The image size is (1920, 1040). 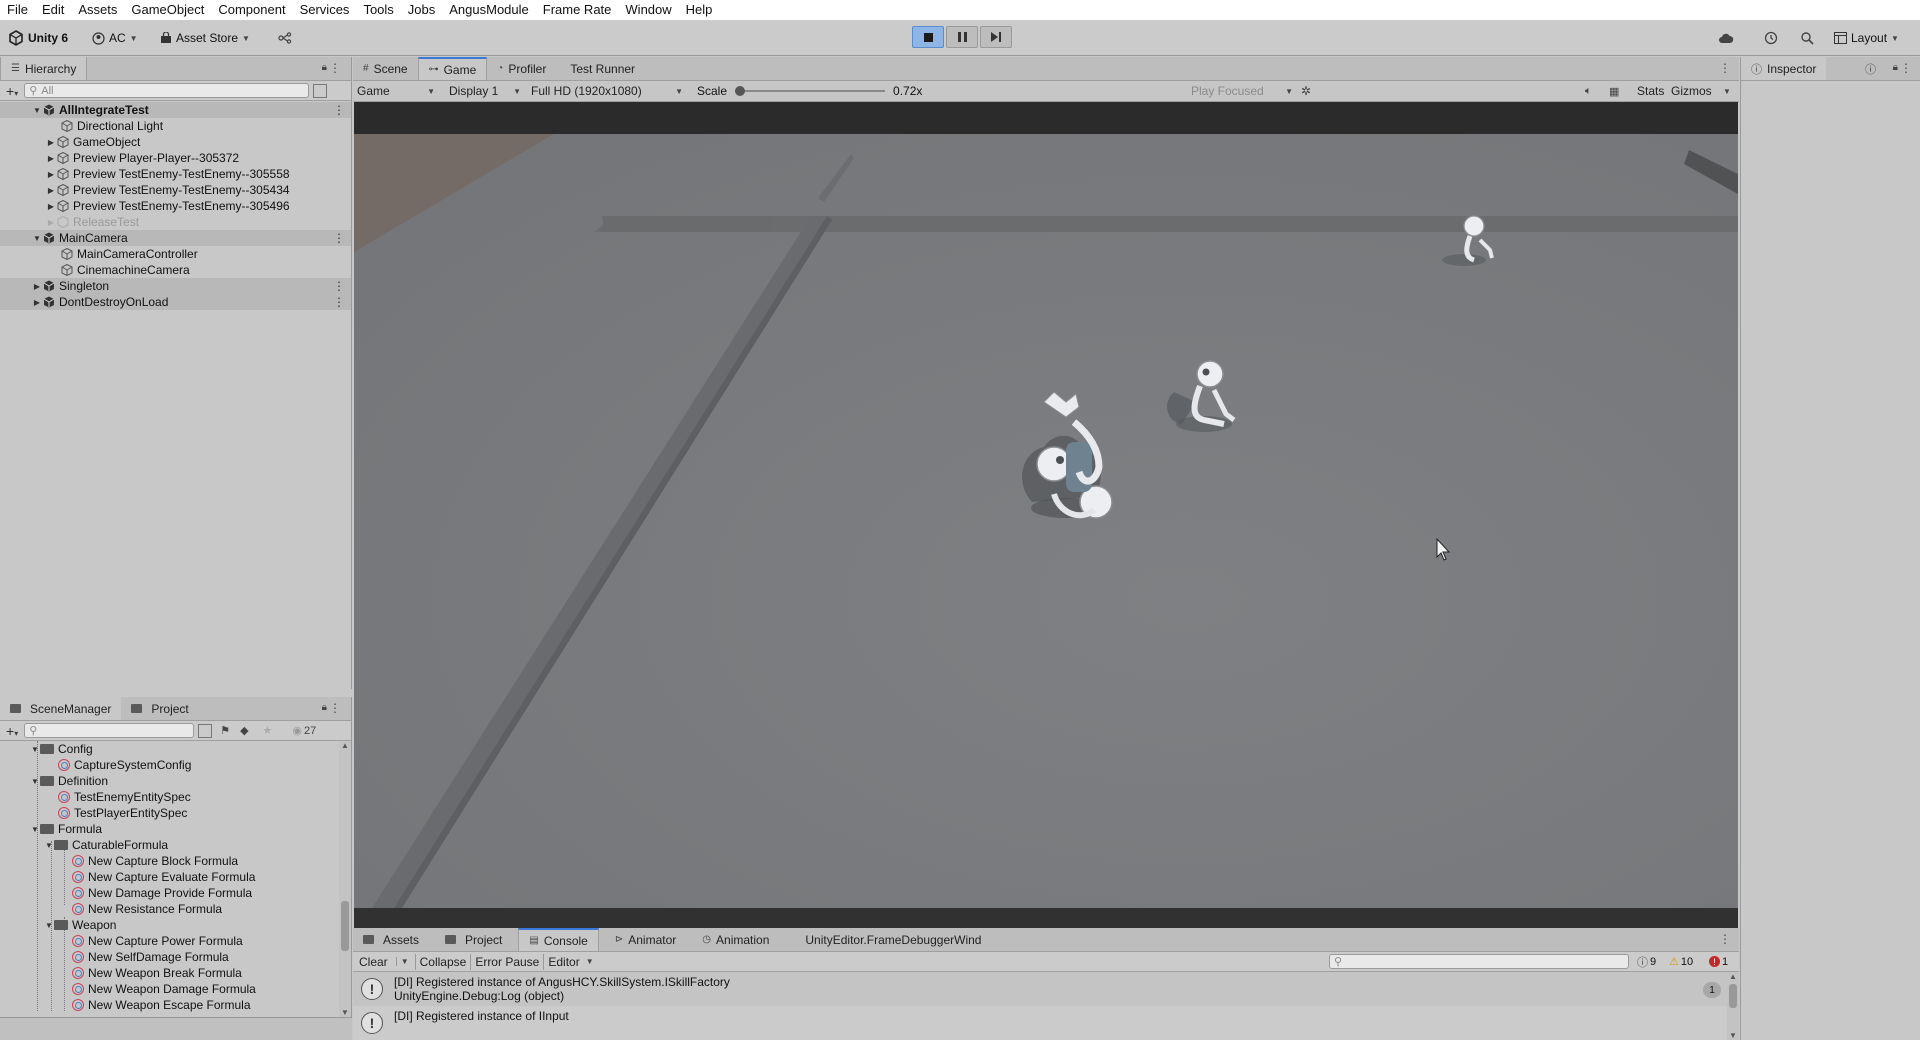 I want to click on gizmos-button: Gizmos, so click(x=1691, y=91).